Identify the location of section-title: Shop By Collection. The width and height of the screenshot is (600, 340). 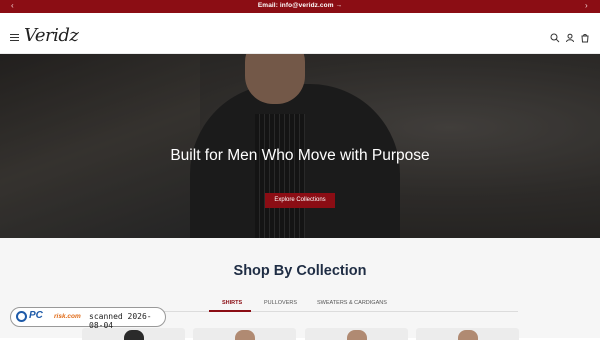
(300, 271).